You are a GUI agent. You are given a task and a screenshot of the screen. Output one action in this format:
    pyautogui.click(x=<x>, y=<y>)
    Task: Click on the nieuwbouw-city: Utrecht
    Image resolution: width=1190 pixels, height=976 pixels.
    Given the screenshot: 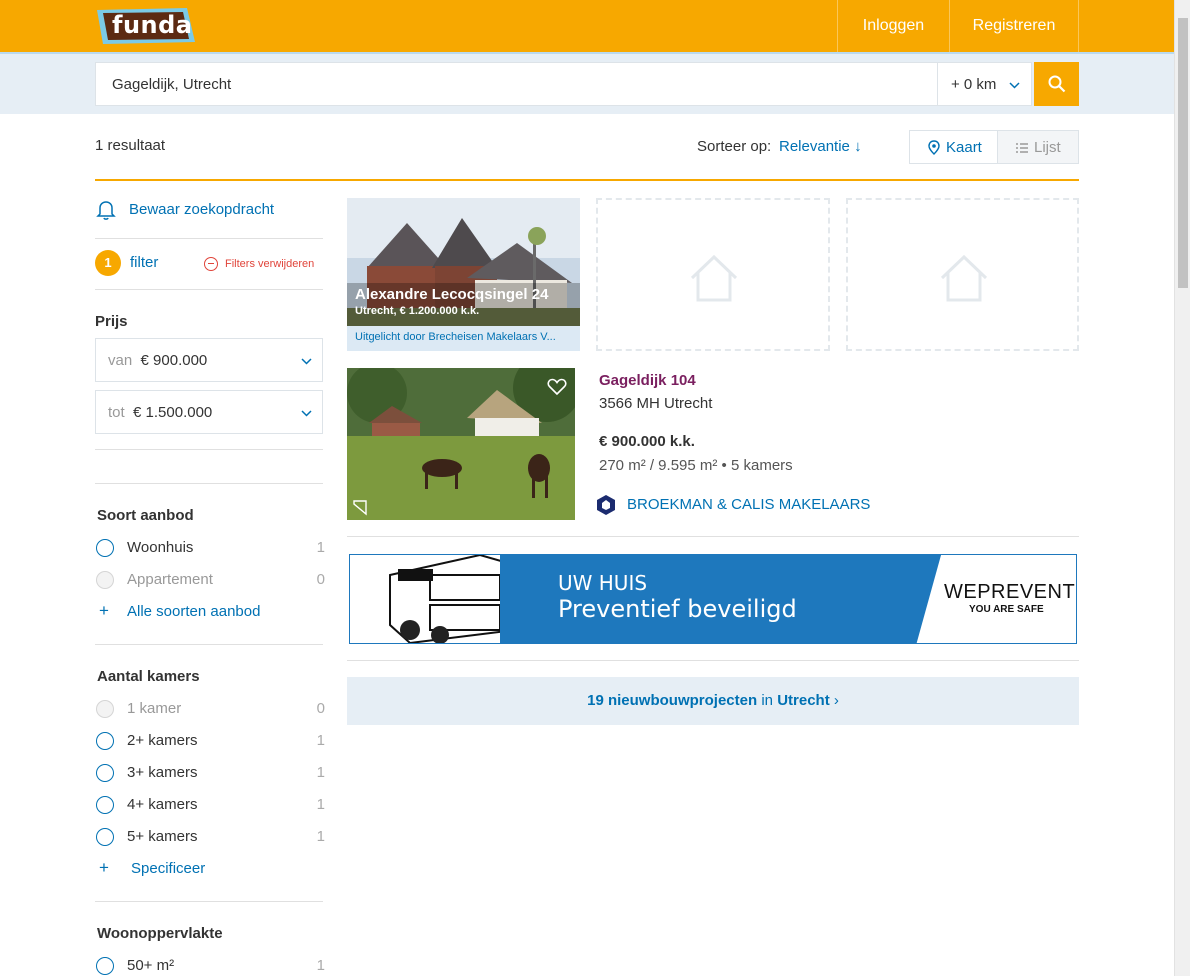 What is the action you would take?
    pyautogui.click(x=803, y=700)
    